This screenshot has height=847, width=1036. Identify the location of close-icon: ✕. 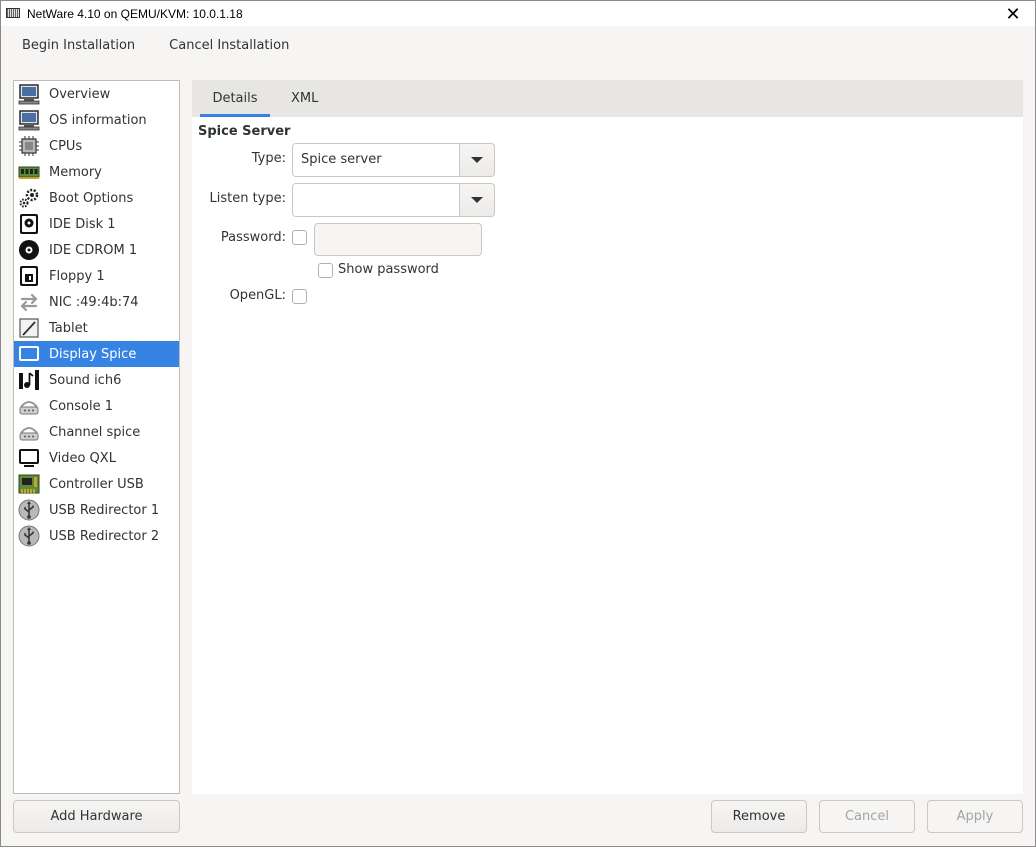
(1013, 14).